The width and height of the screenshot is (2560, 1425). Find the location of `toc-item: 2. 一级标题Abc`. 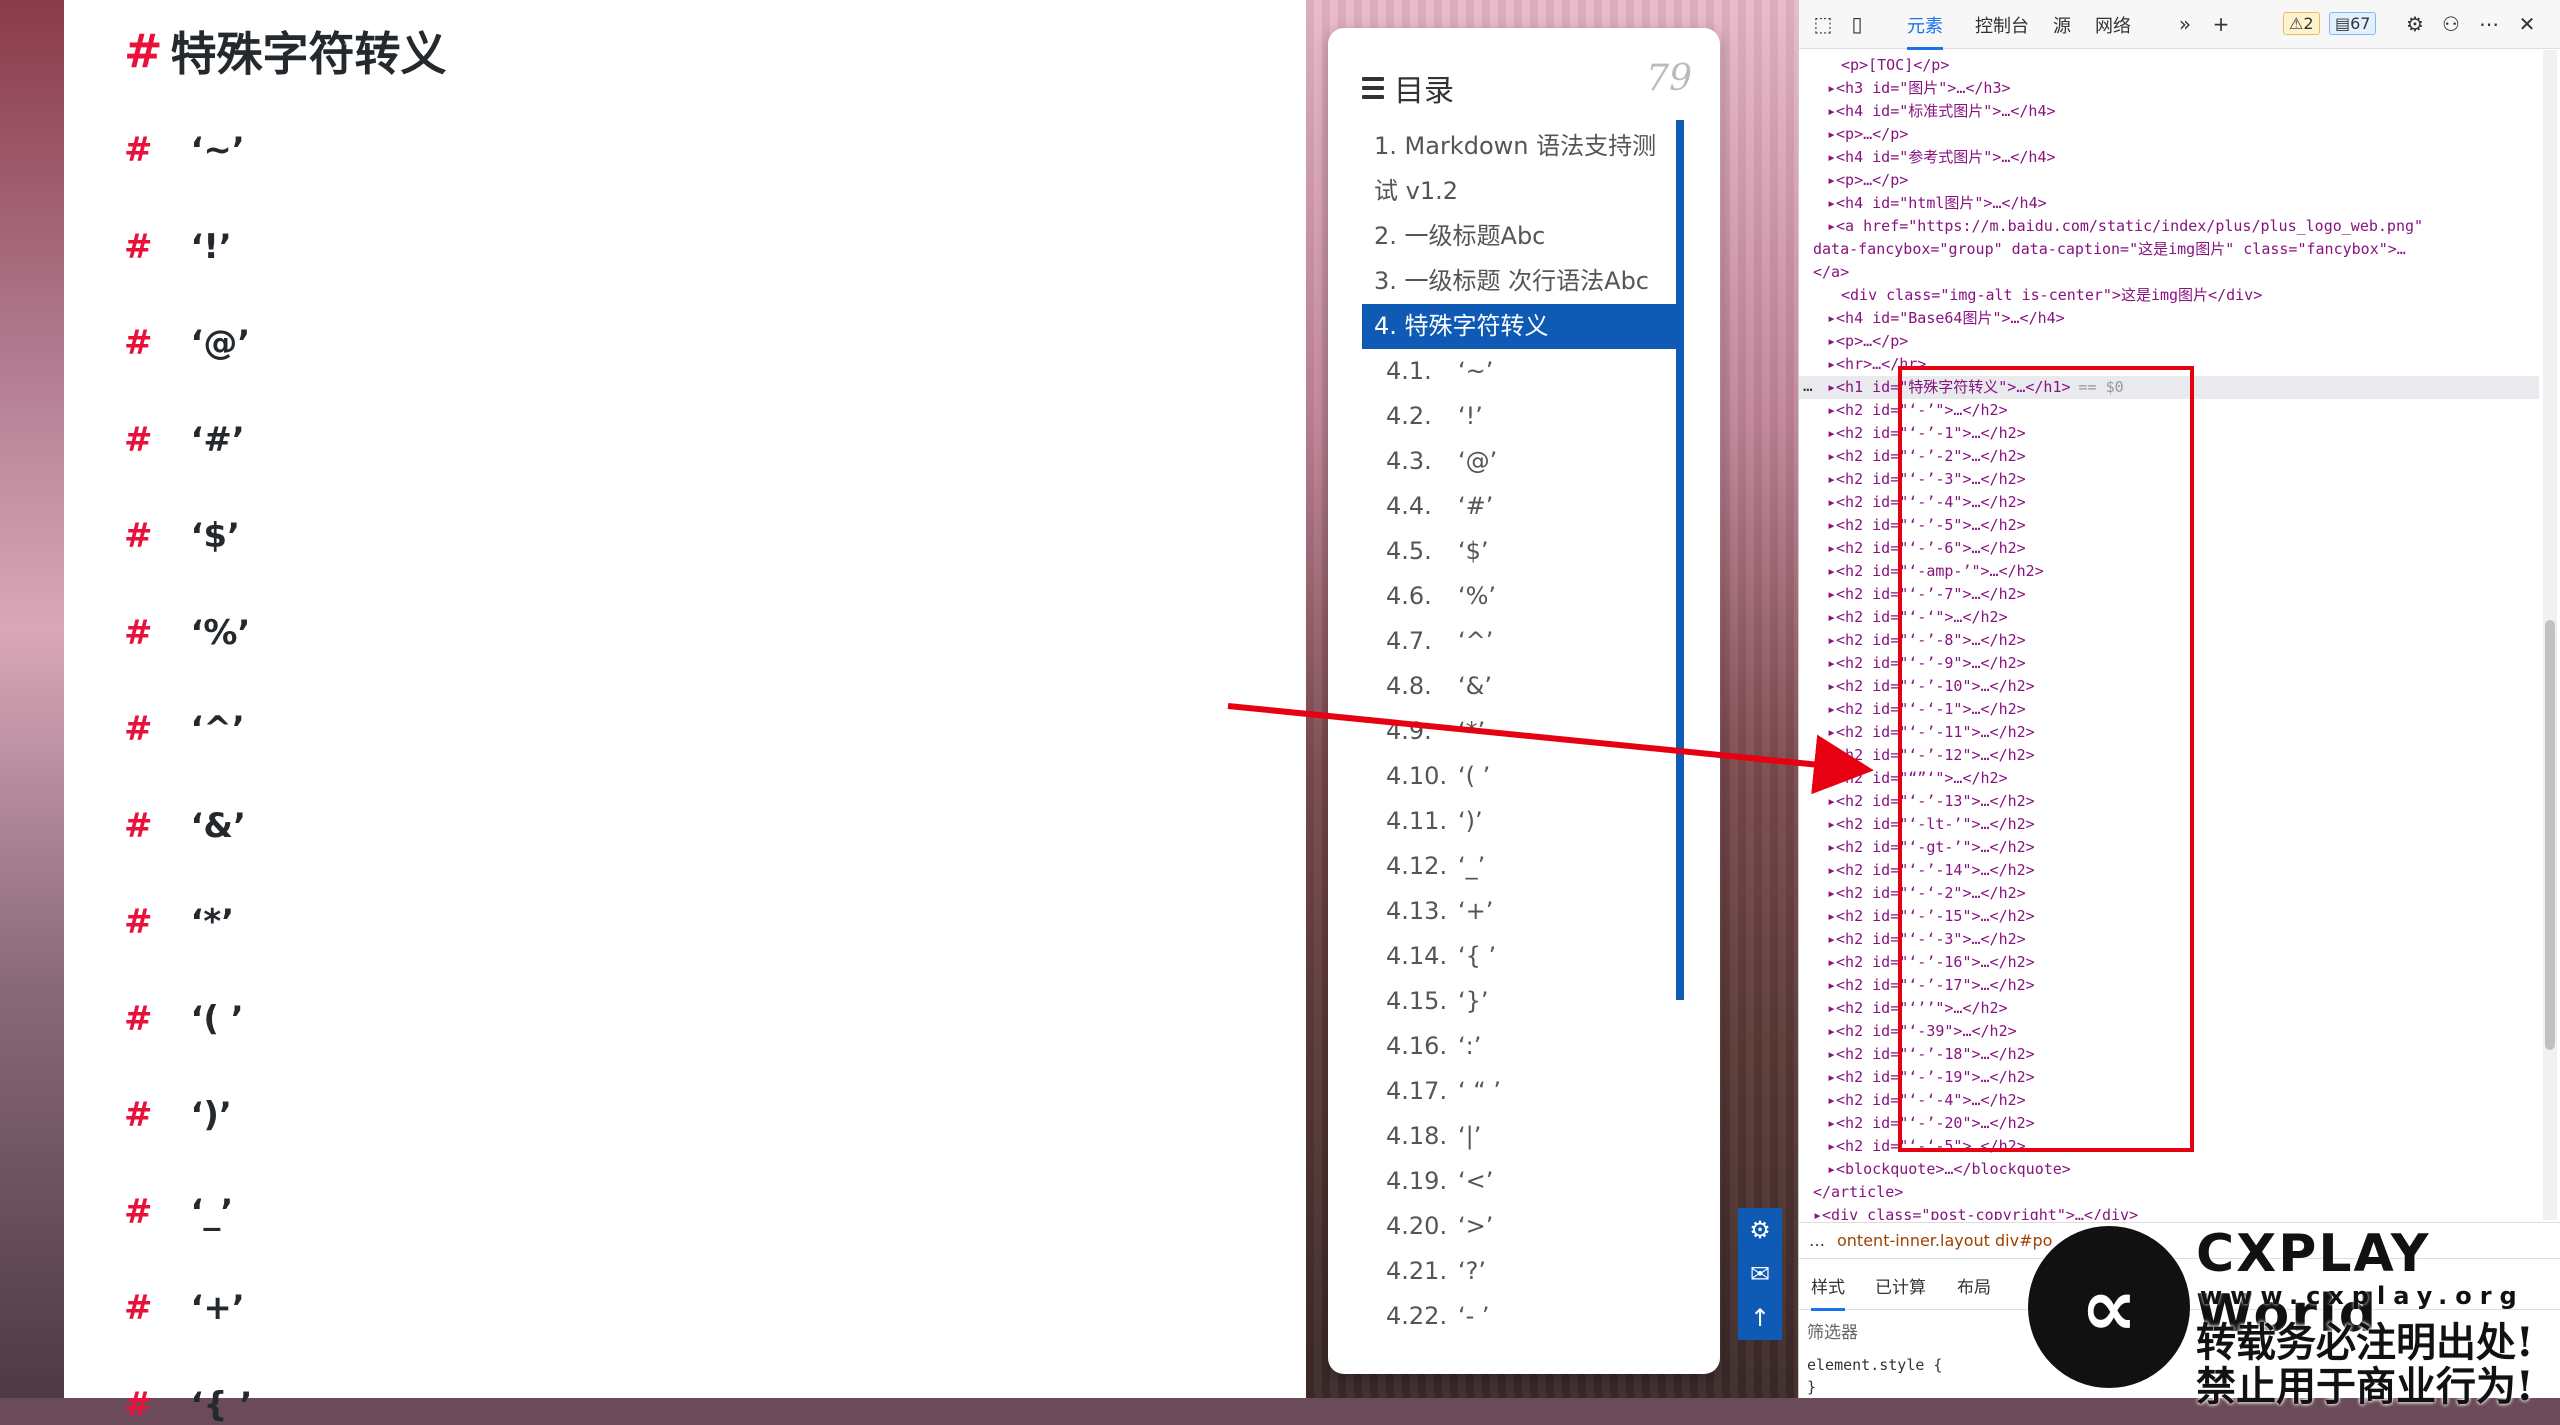

toc-item: 2. 一级标题Abc is located at coordinates (1519, 236).